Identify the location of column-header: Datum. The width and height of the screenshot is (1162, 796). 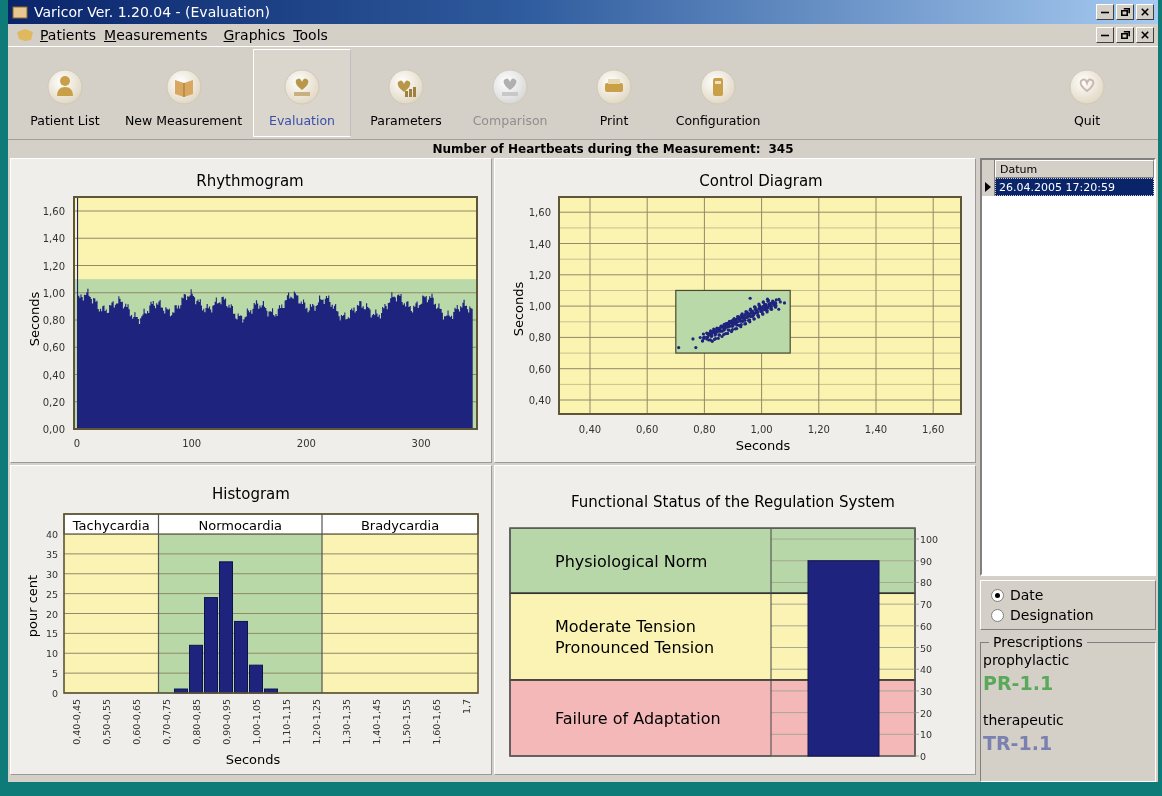
(1074, 169).